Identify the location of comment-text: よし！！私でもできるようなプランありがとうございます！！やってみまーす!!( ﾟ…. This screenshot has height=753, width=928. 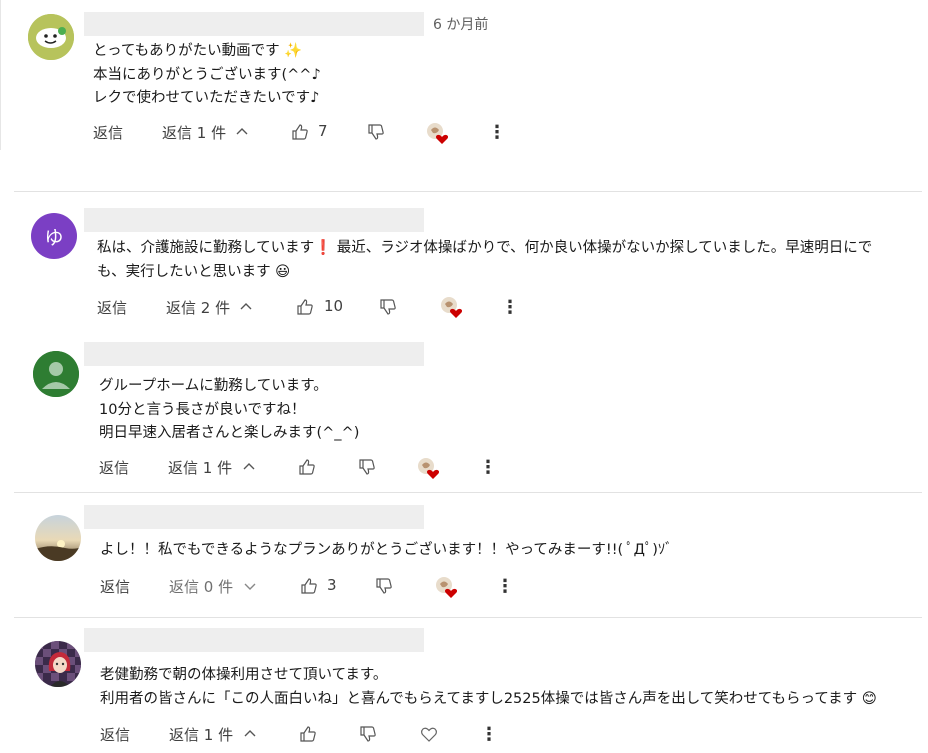
(386, 550).